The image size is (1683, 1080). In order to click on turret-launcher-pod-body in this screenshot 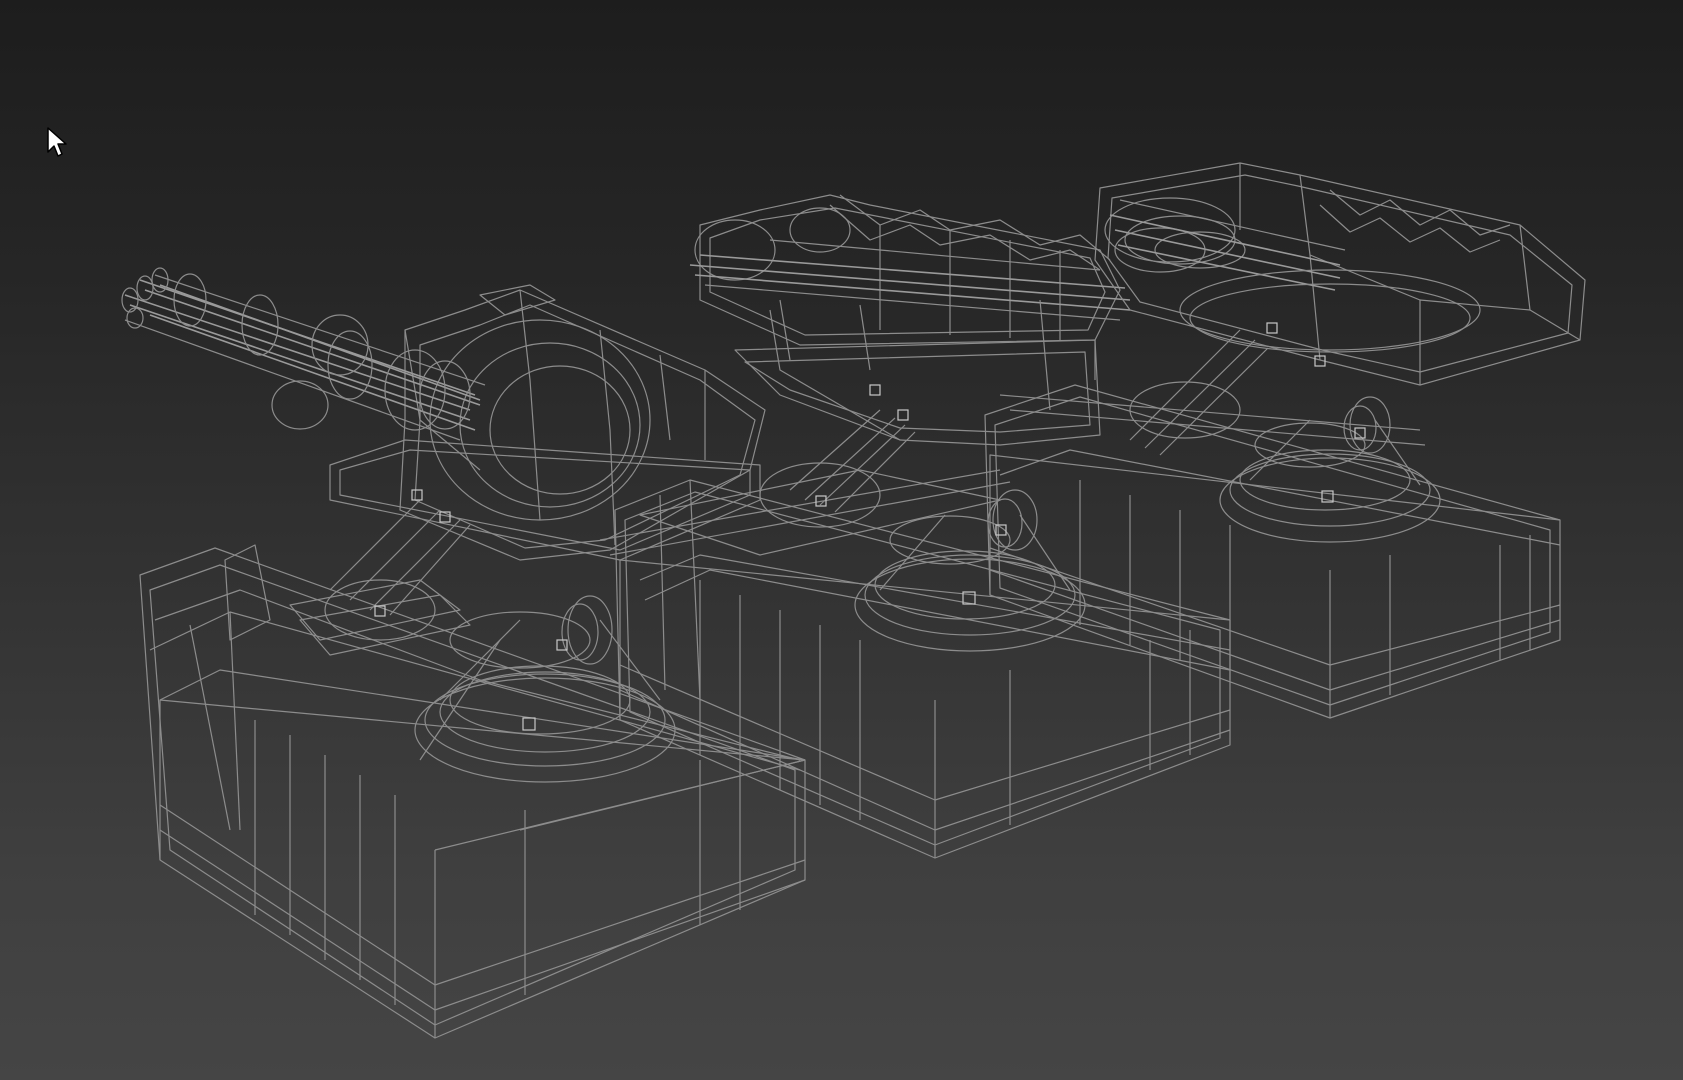, I will do `click(1340, 274)`.